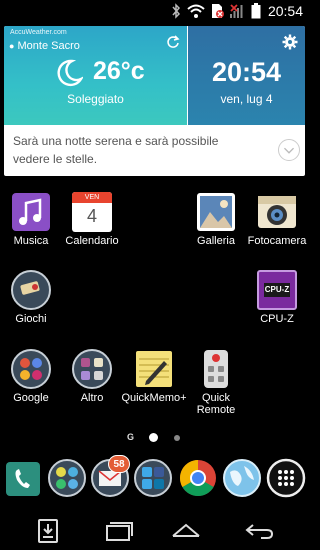  What do you see at coordinates (48, 531) in the screenshot?
I see `notification-download-icon` at bounding box center [48, 531].